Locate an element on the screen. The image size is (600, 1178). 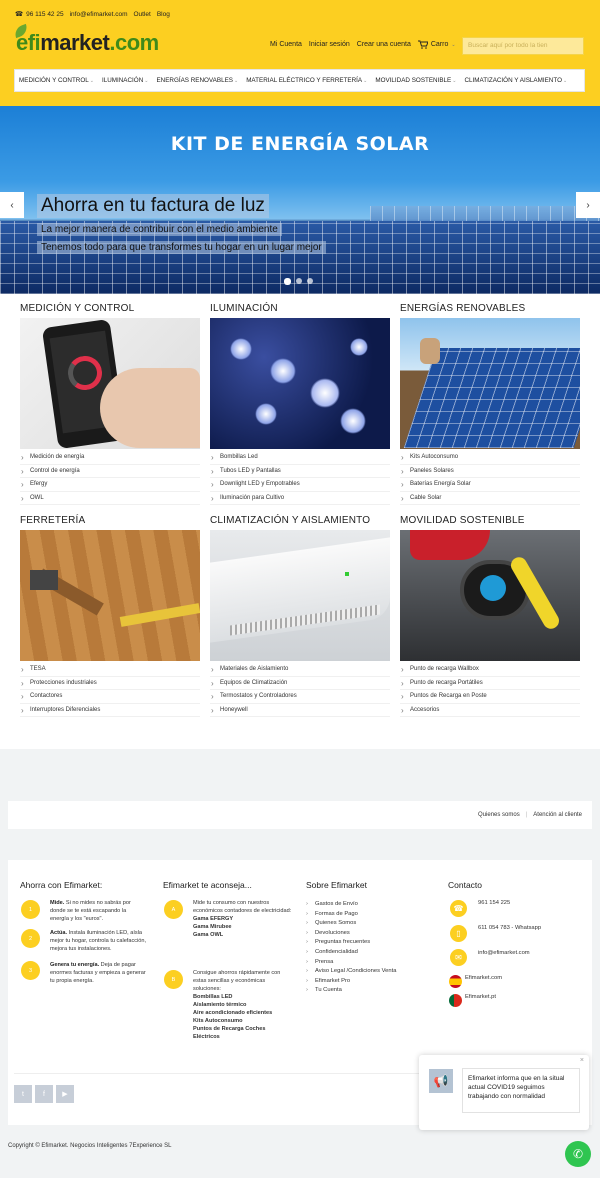
category-title: ENERGÍAS RENOVABLES is located at coordinates (490, 308).